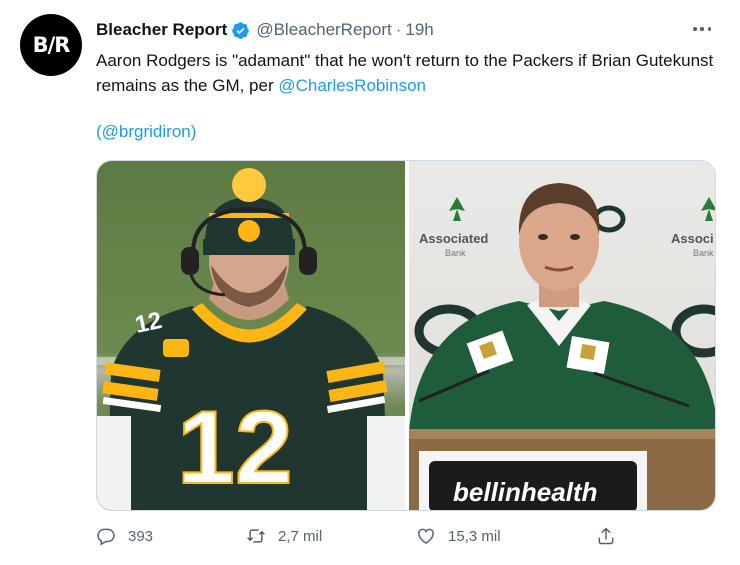 This screenshot has height=565, width=740. What do you see at coordinates (453, 238) in the screenshot?
I see `svg-text: Associated` at bounding box center [453, 238].